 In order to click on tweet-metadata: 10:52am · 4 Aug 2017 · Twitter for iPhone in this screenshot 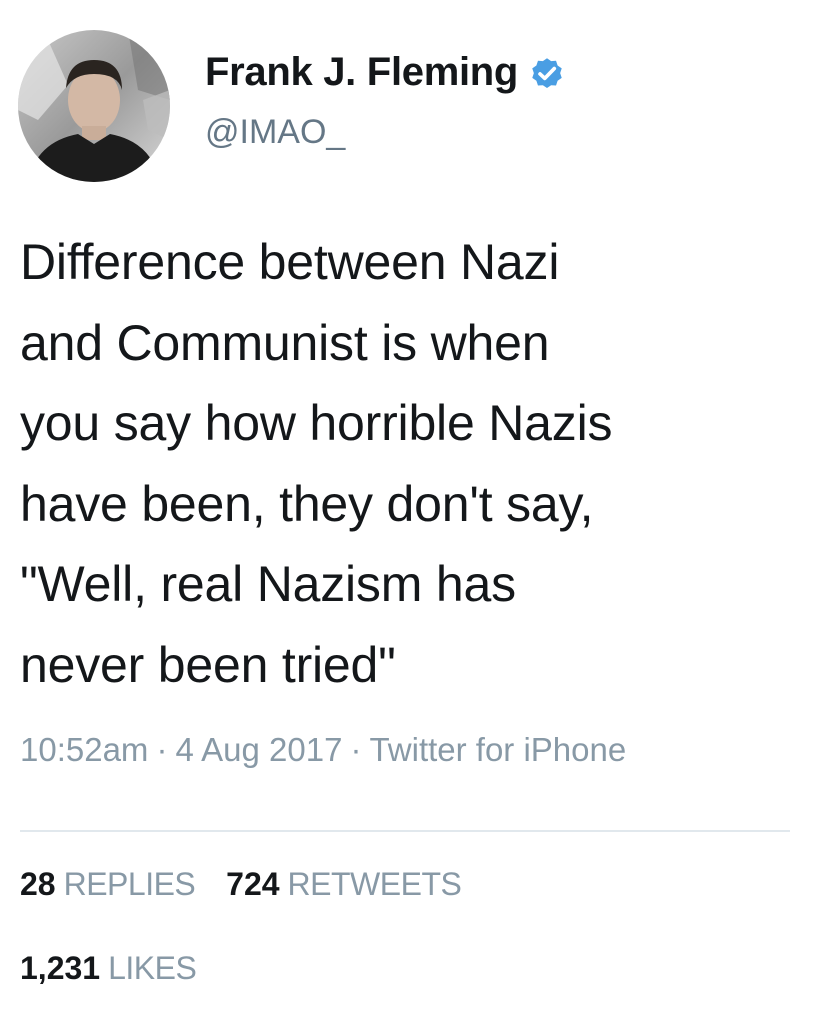, I will do `click(323, 750)`.